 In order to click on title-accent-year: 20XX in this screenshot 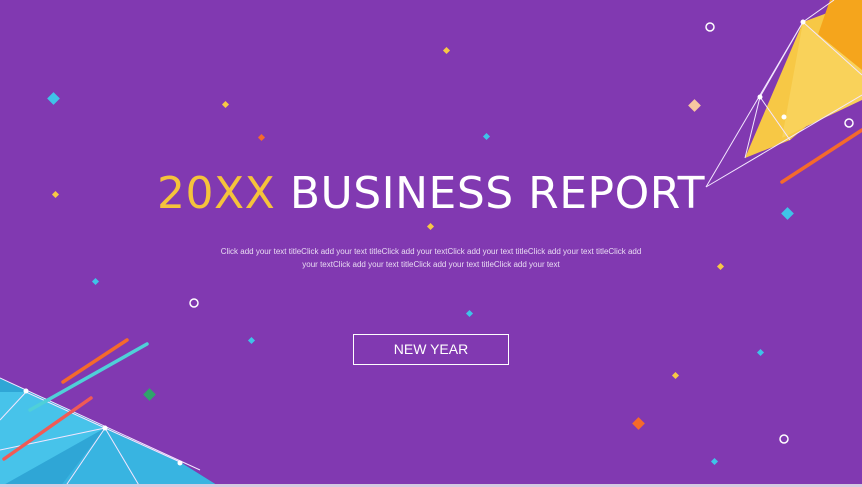, I will do `click(216, 193)`.